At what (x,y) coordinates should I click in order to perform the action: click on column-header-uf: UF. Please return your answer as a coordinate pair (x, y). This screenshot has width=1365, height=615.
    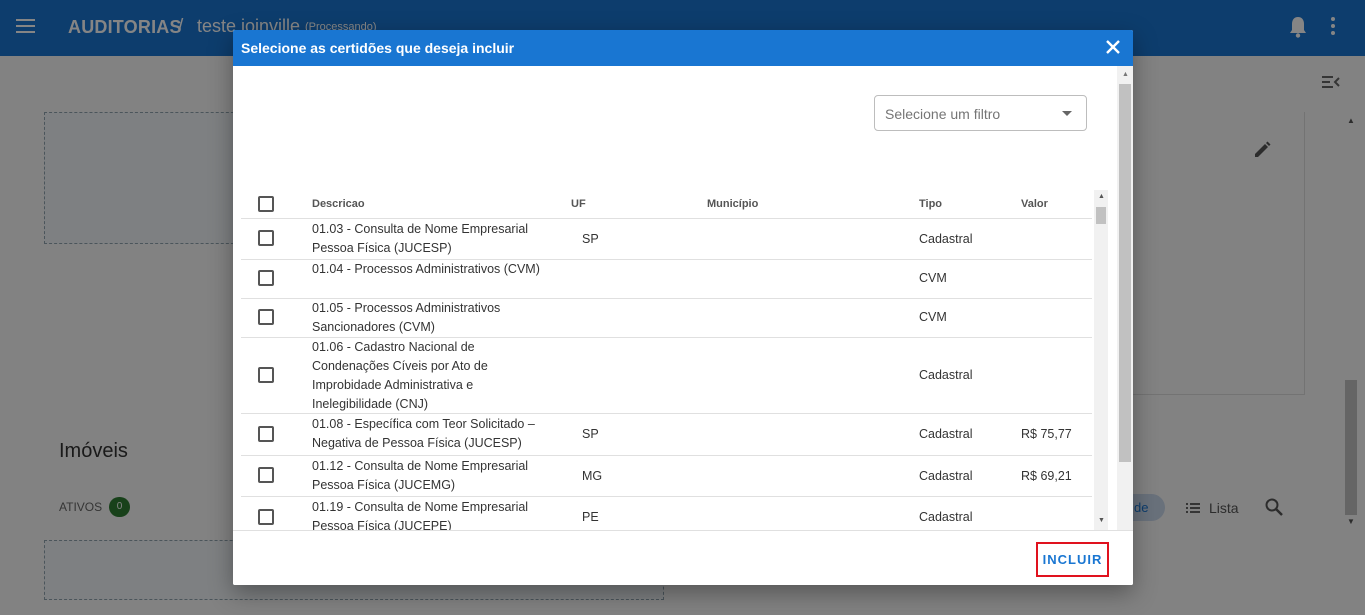
    Looking at the image, I should click on (578, 204).